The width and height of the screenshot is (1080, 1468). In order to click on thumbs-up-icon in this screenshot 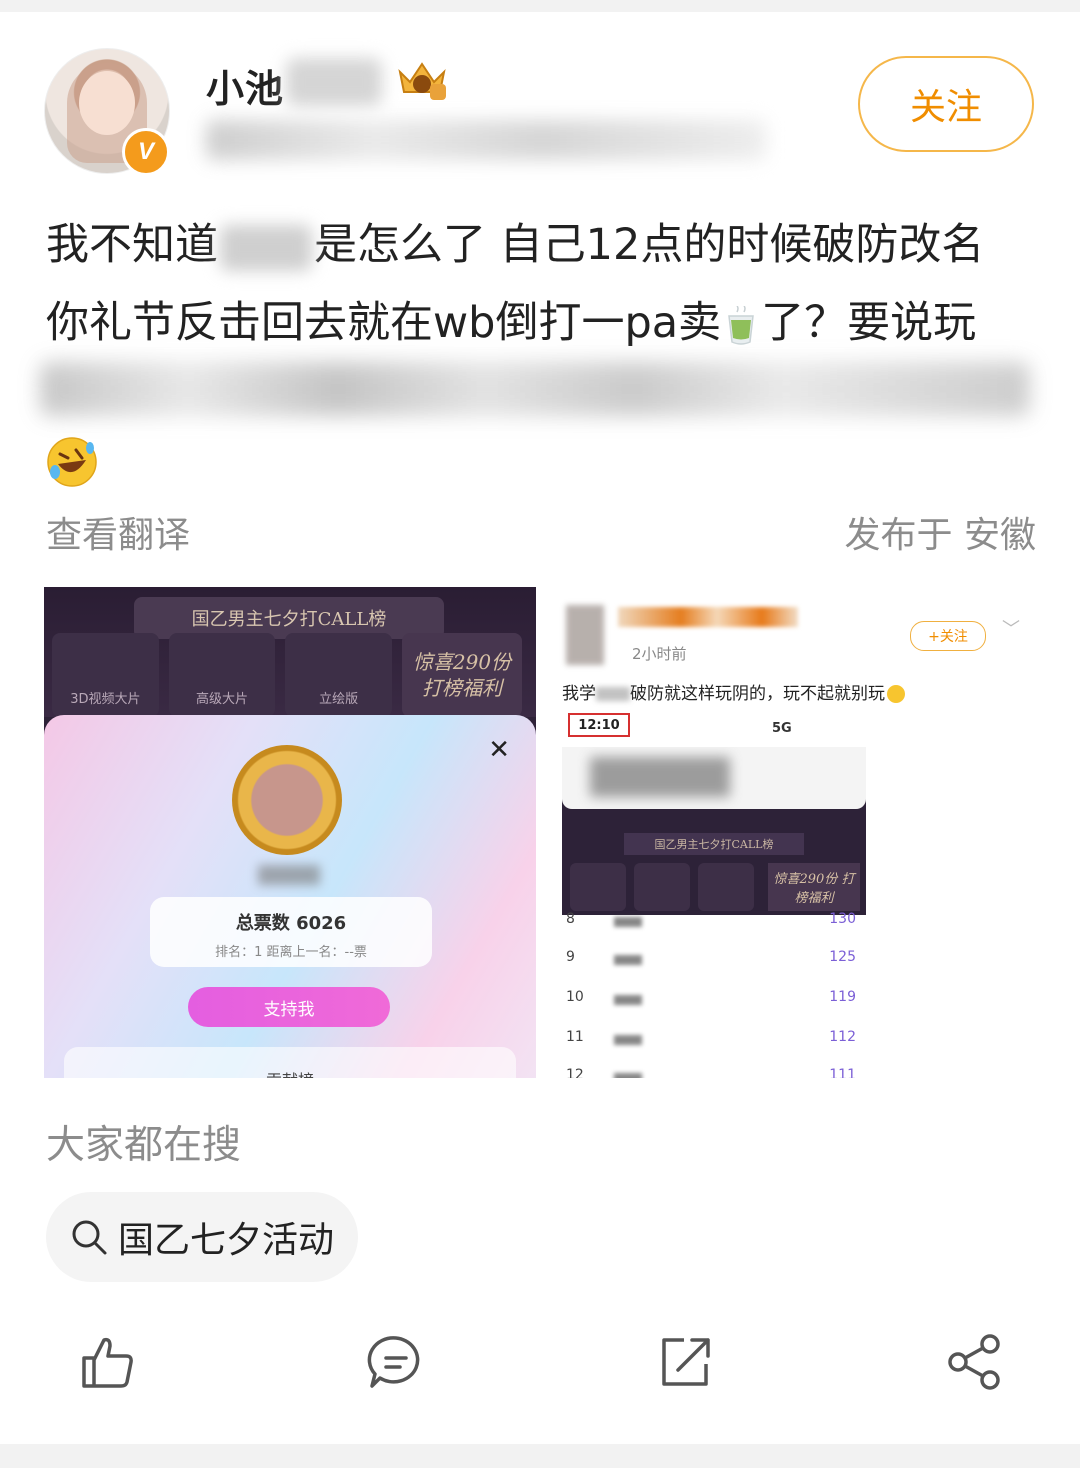, I will do `click(108, 1362)`.